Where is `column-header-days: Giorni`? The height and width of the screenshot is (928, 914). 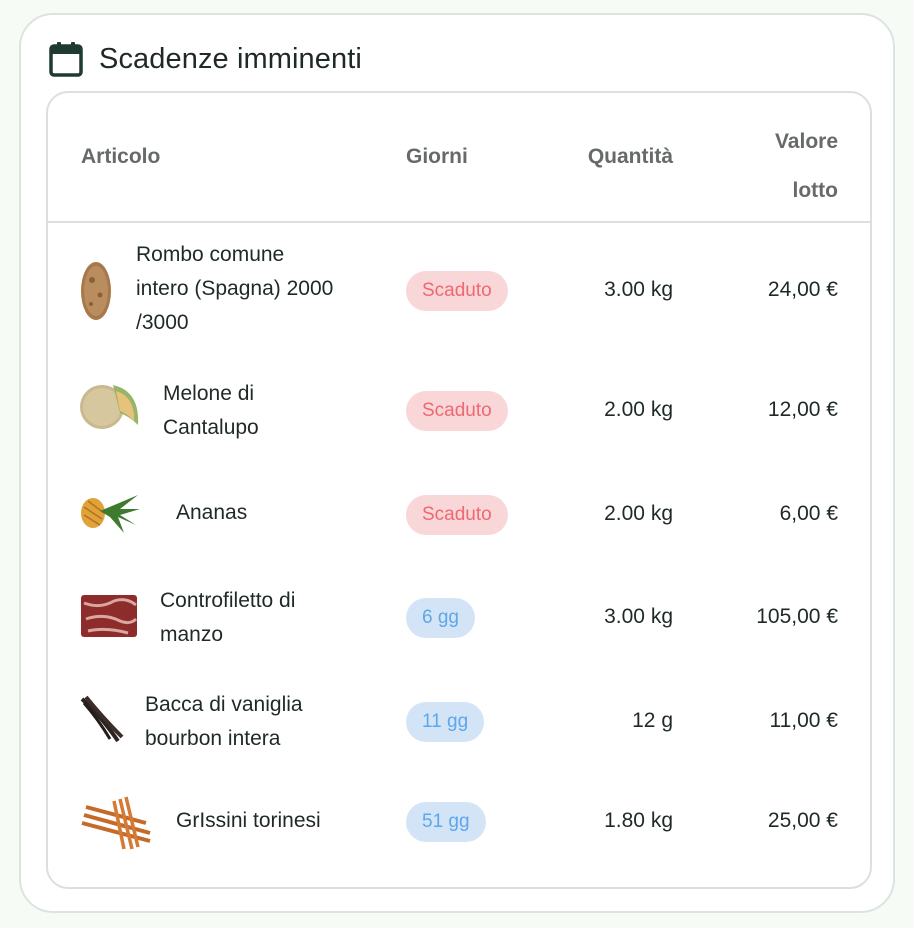
column-header-days: Giorni is located at coordinates (437, 157).